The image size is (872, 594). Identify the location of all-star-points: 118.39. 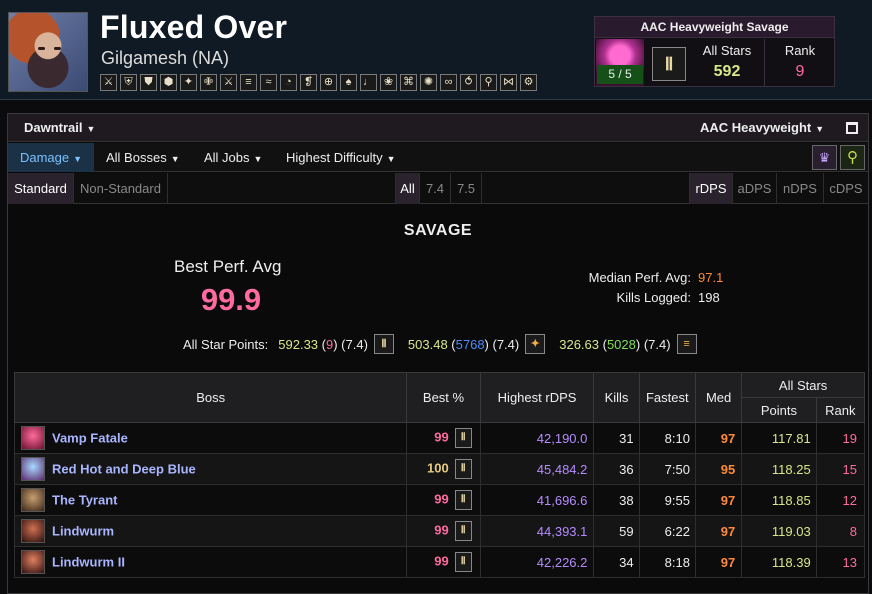
(779, 562).